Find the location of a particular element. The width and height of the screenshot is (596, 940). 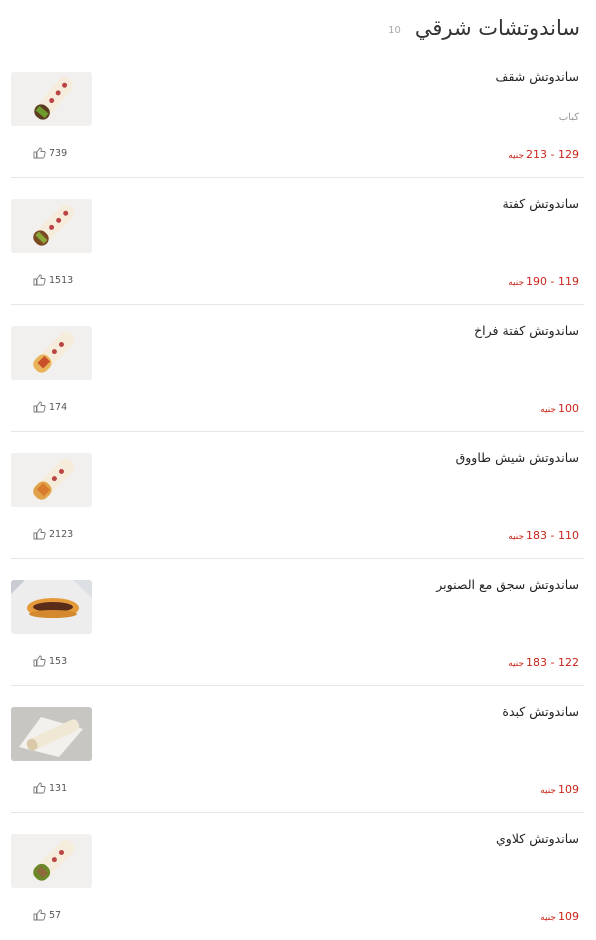

likes-count: 153 is located at coordinates (58, 661).